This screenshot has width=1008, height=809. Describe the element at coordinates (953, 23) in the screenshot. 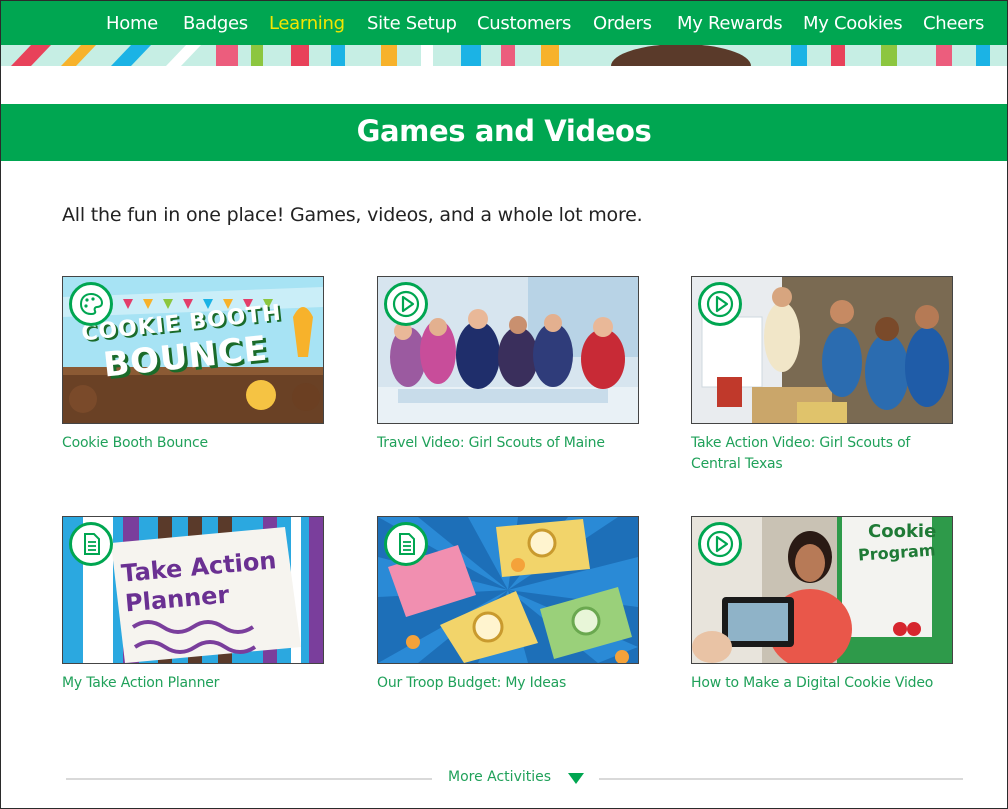

I see `nav-item-cheers: Cheers` at that location.